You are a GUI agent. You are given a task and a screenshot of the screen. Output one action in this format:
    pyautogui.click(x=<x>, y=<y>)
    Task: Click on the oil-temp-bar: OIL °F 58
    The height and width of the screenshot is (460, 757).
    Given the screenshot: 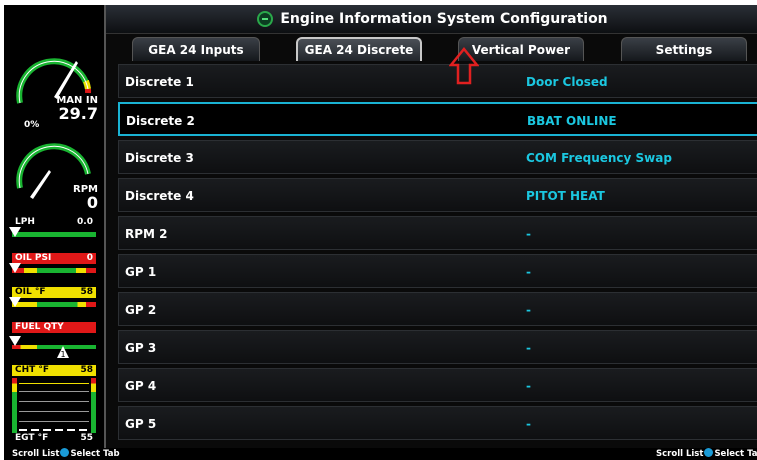 What is the action you would take?
    pyautogui.click(x=52, y=299)
    